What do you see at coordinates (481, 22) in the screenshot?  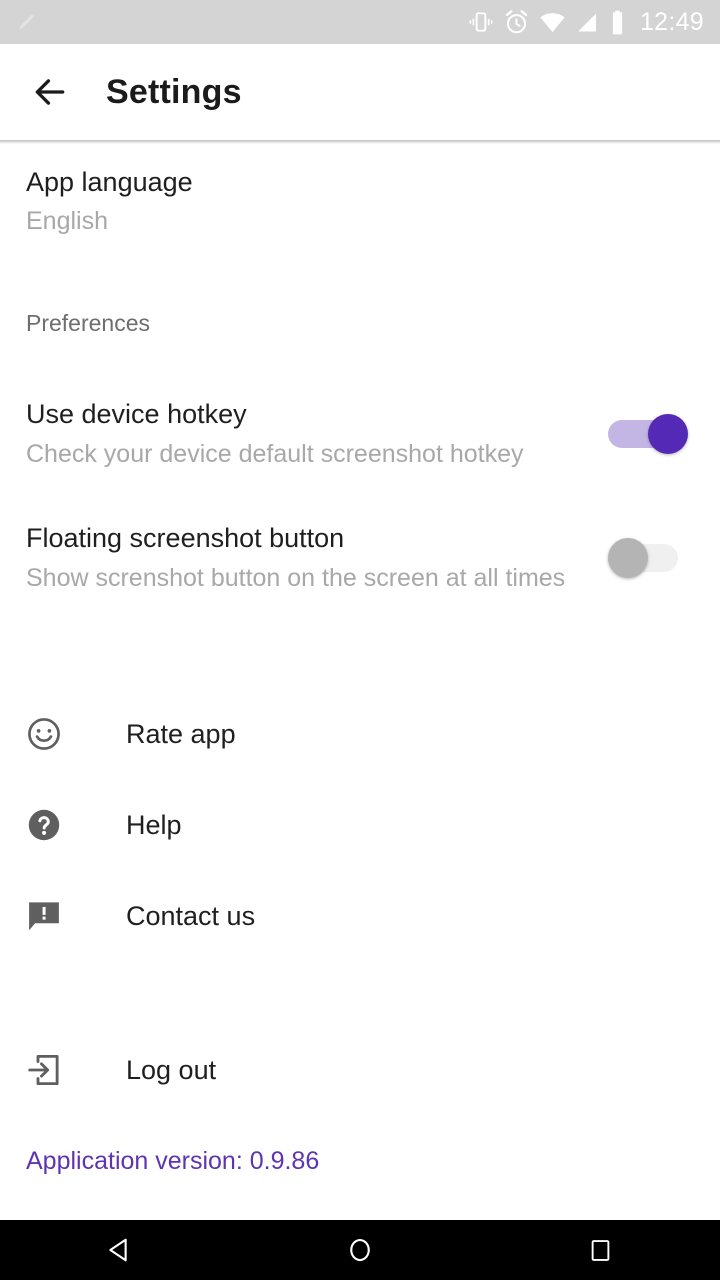 I see `vibrate-icon` at bounding box center [481, 22].